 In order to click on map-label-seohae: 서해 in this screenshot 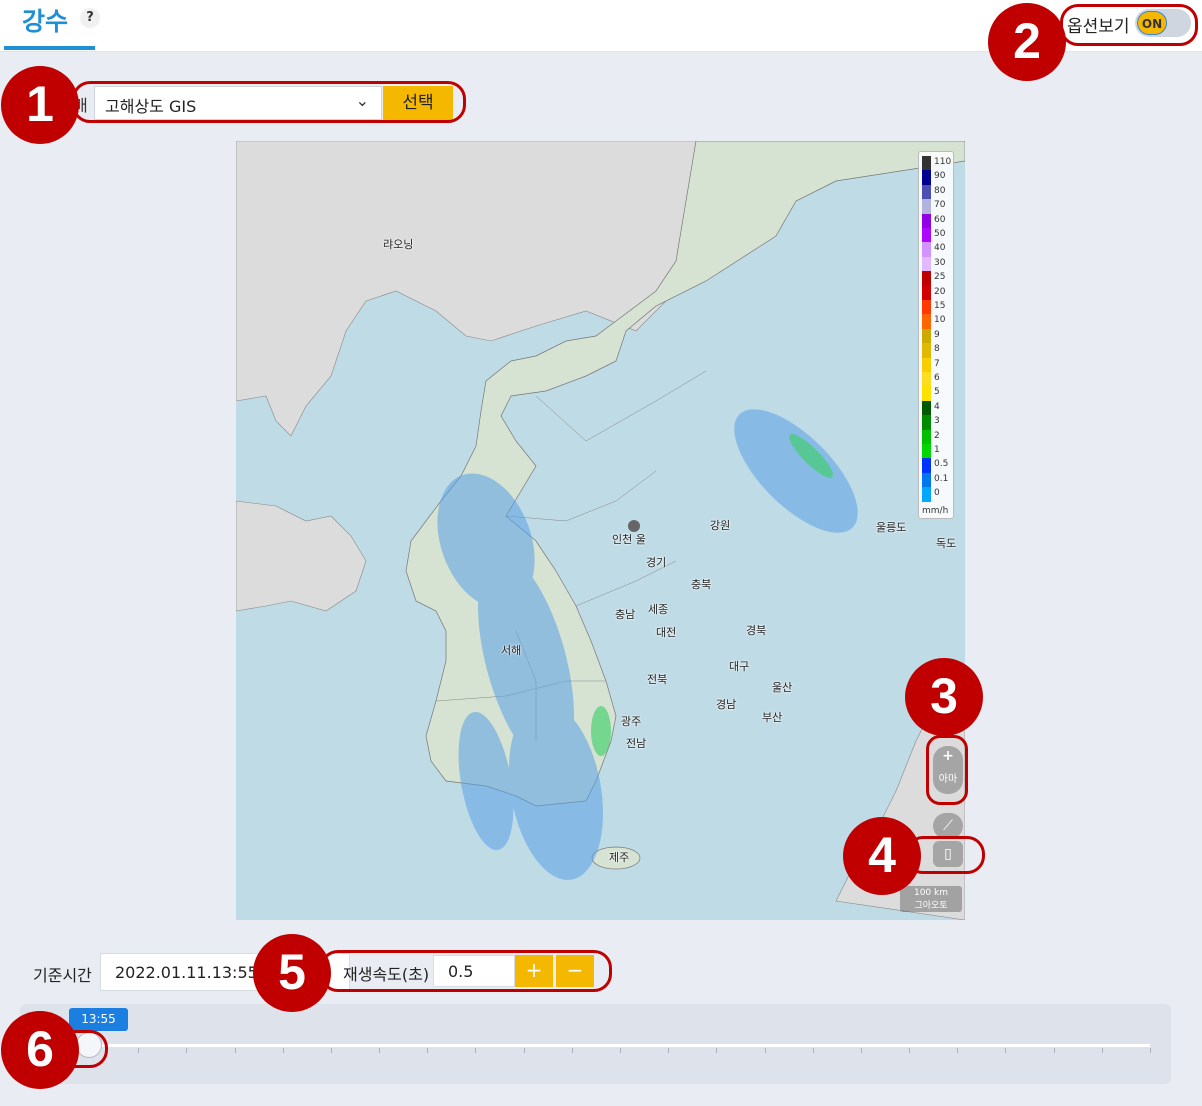, I will do `click(511, 650)`.